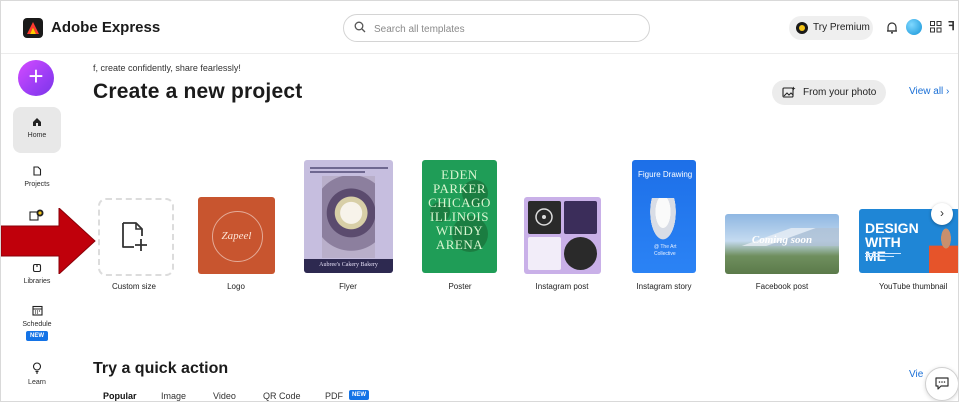  I want to click on annotation-arrow-icon, so click(48, 241).